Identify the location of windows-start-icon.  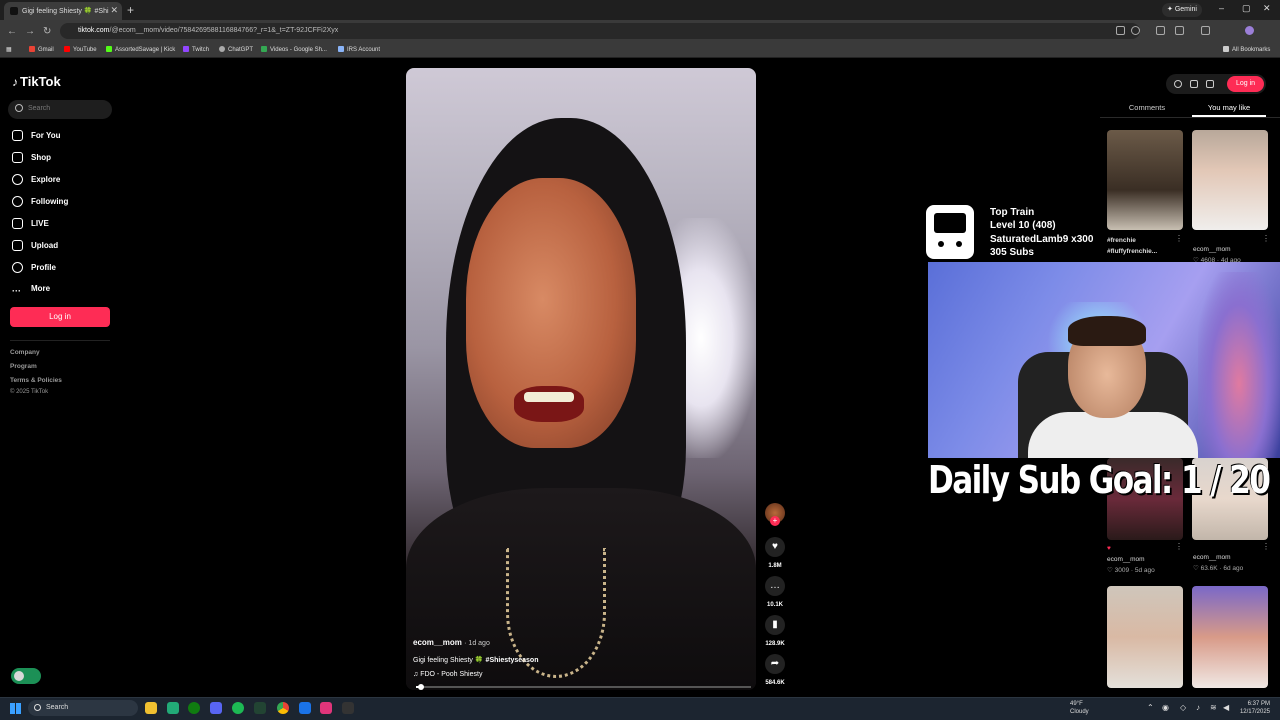
(15, 708).